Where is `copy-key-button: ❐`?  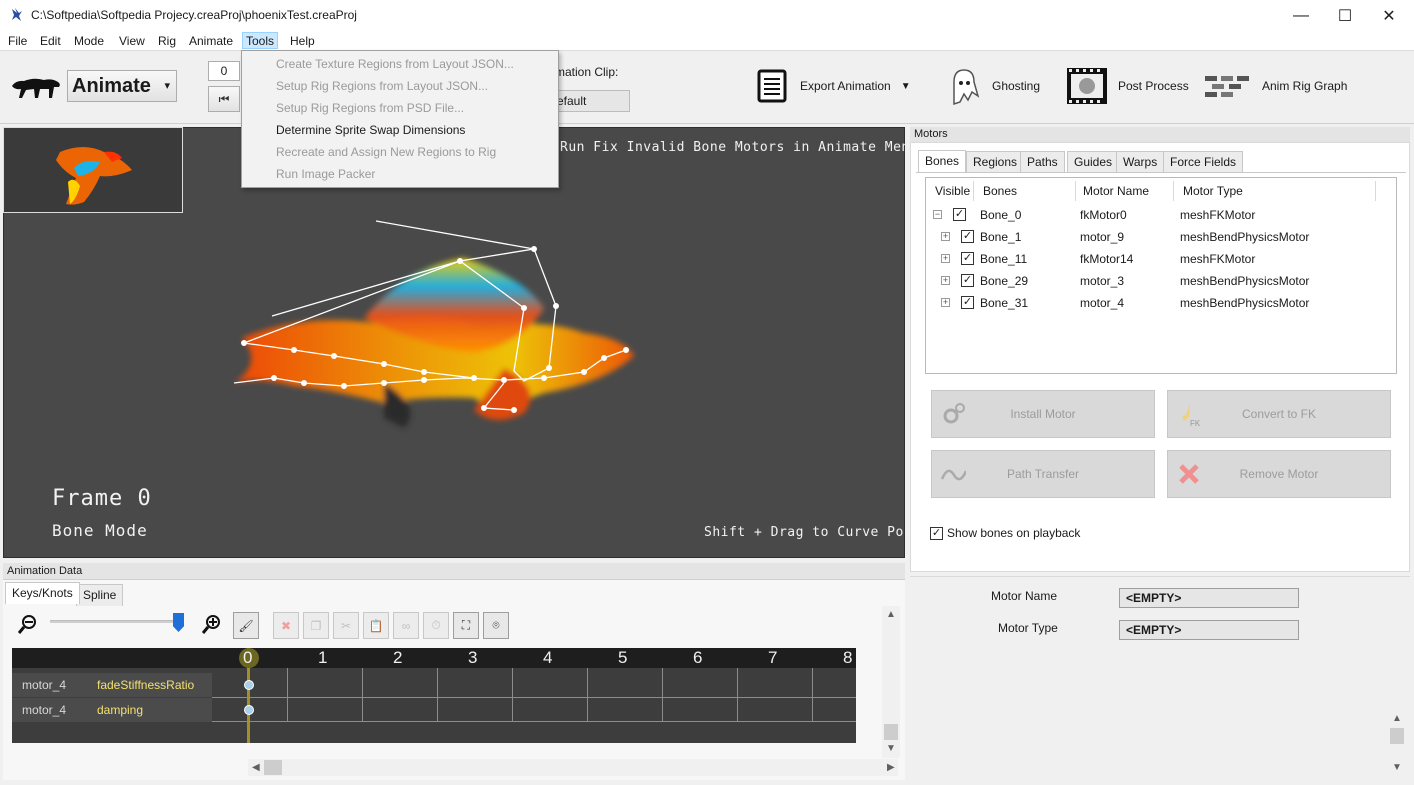 copy-key-button: ❐ is located at coordinates (316, 625).